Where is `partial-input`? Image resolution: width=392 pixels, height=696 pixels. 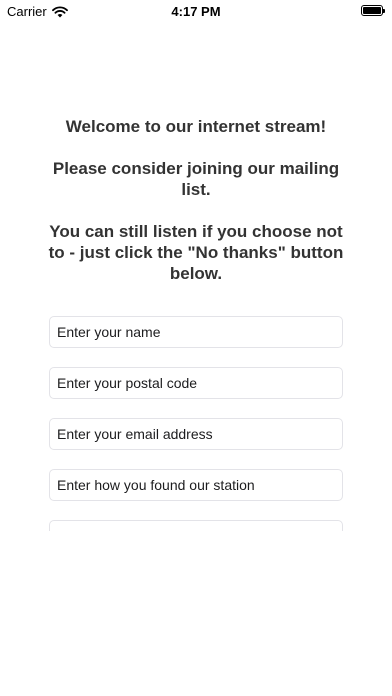
partial-input is located at coordinates (196, 525).